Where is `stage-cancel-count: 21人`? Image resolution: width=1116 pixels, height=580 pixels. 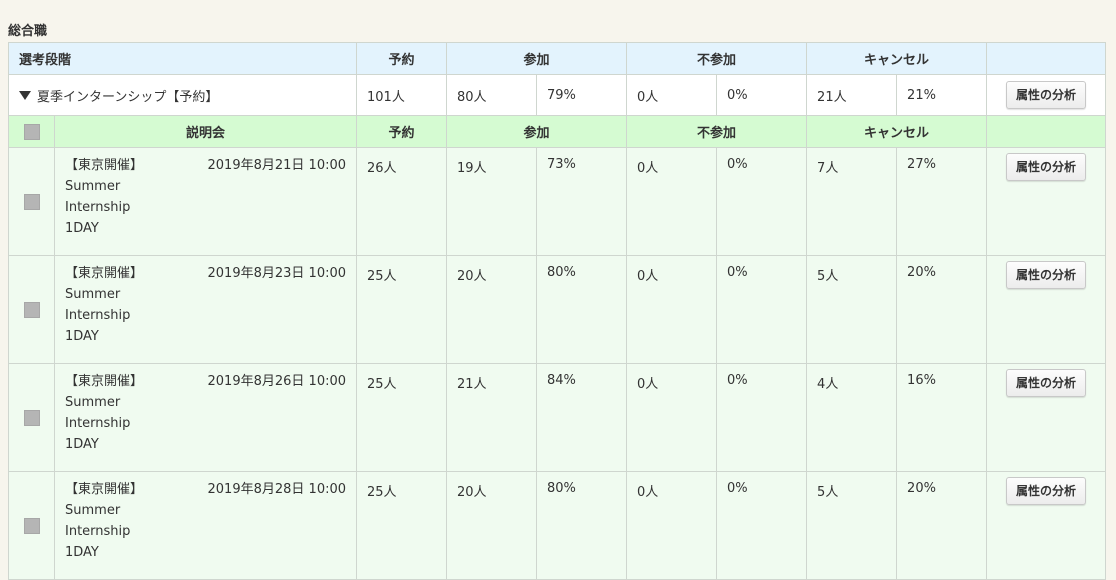 stage-cancel-count: 21人 is located at coordinates (852, 95).